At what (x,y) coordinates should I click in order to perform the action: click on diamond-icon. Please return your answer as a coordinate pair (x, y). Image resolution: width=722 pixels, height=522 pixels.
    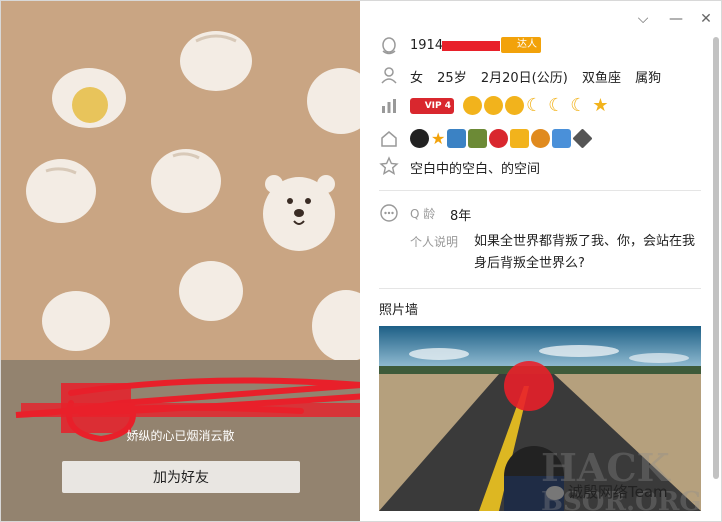
    Looking at the image, I should click on (582, 138).